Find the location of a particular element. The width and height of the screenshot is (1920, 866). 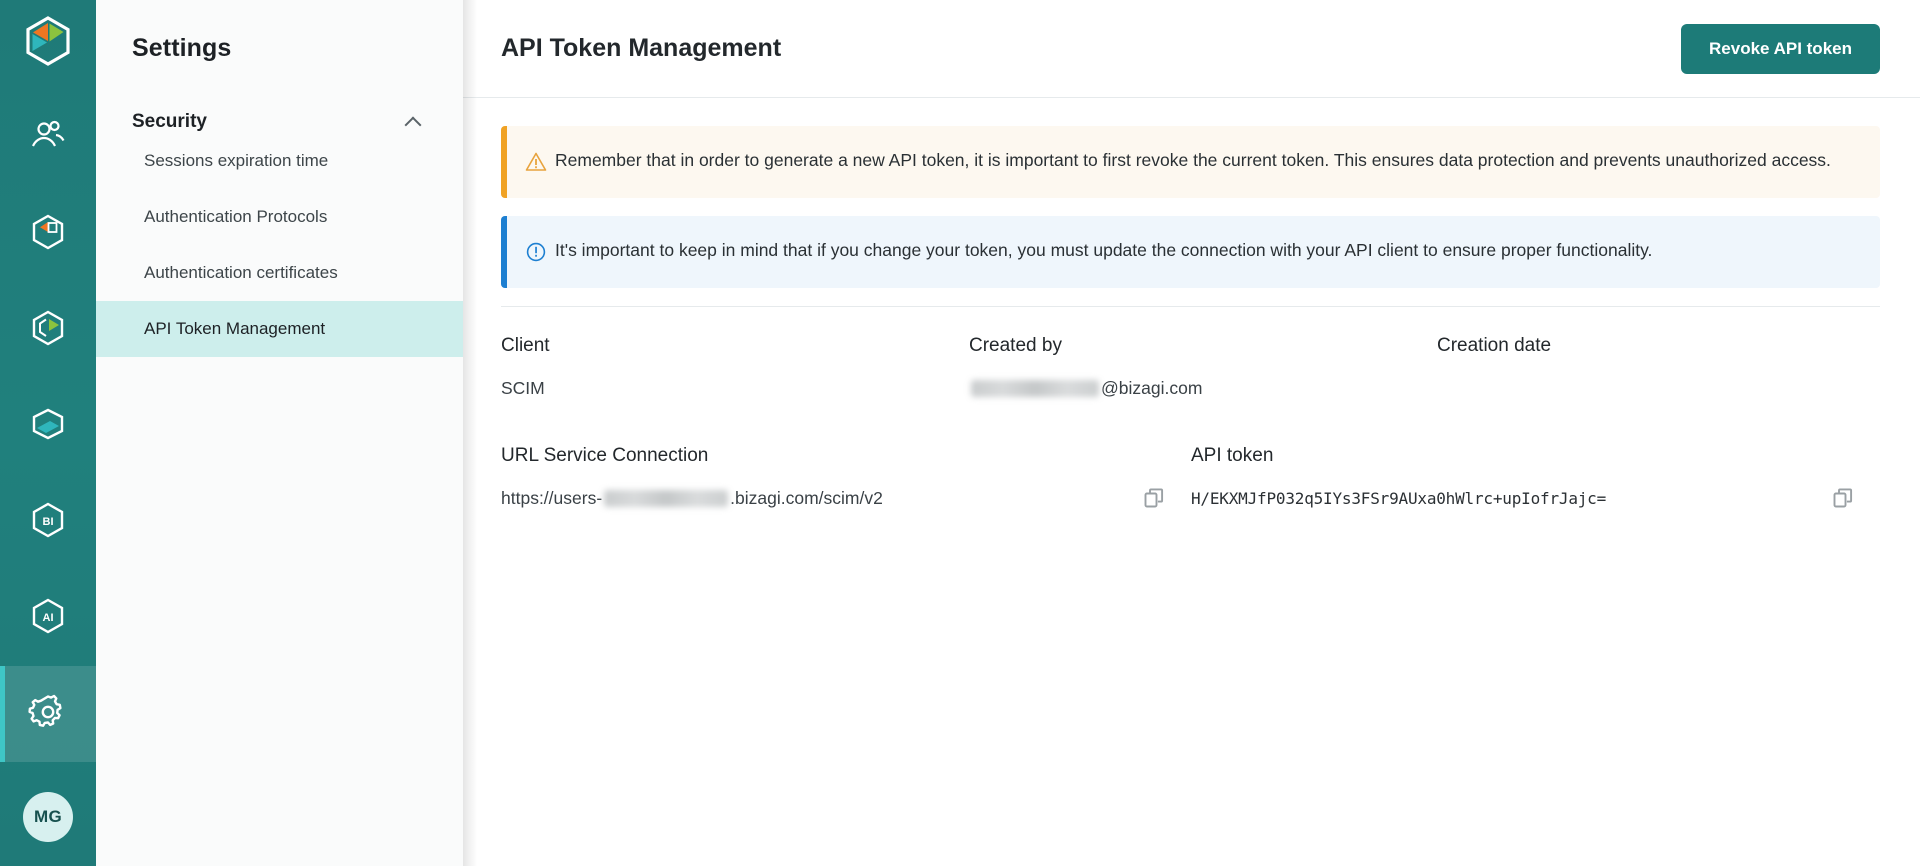

chevron-up-icon is located at coordinates (413, 122).